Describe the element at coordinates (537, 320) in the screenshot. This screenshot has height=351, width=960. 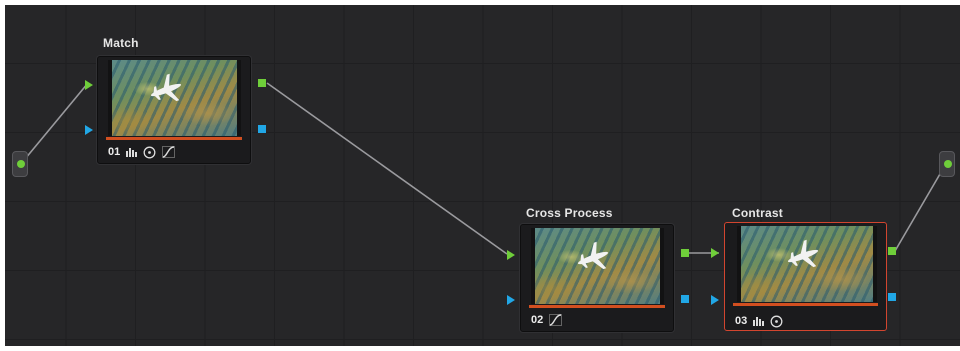
I see `node-02-number: 02` at that location.